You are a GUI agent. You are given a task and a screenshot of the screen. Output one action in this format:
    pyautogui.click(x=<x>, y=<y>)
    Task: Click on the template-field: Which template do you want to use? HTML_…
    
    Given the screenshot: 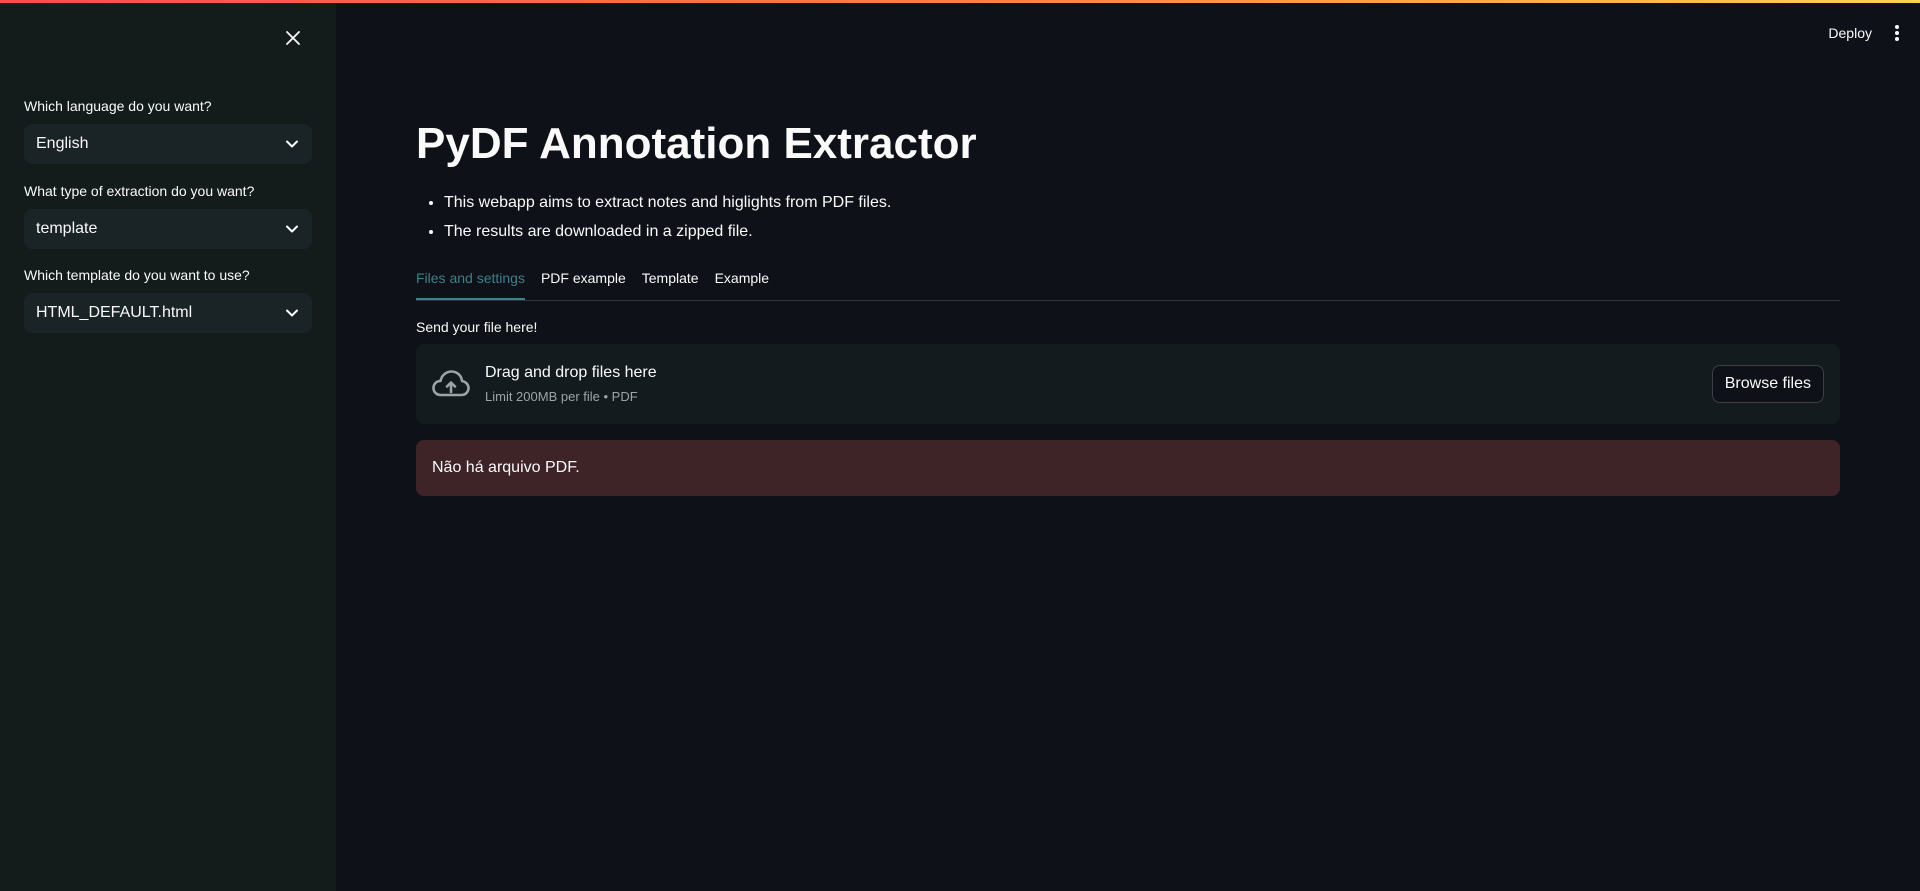 What is the action you would take?
    pyautogui.click(x=168, y=299)
    